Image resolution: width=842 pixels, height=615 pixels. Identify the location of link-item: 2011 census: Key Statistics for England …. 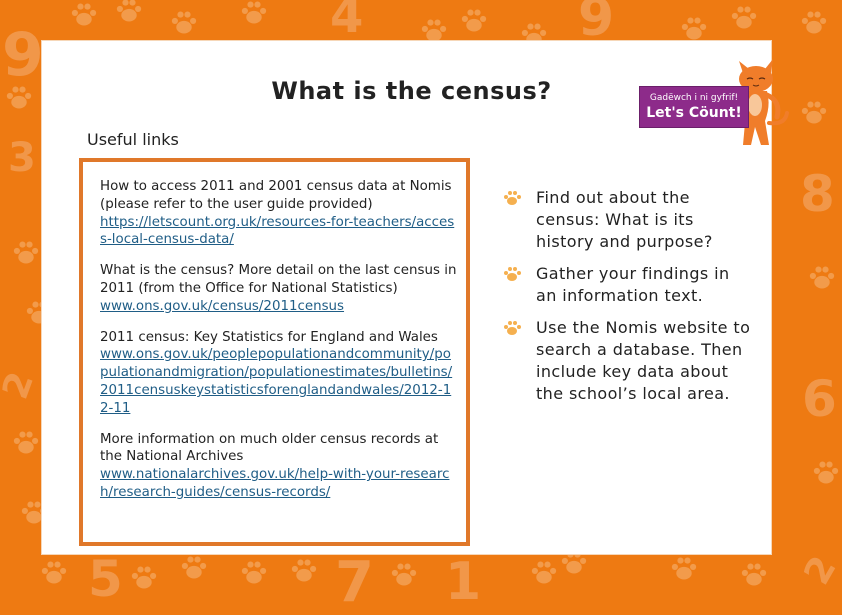
(279, 373).